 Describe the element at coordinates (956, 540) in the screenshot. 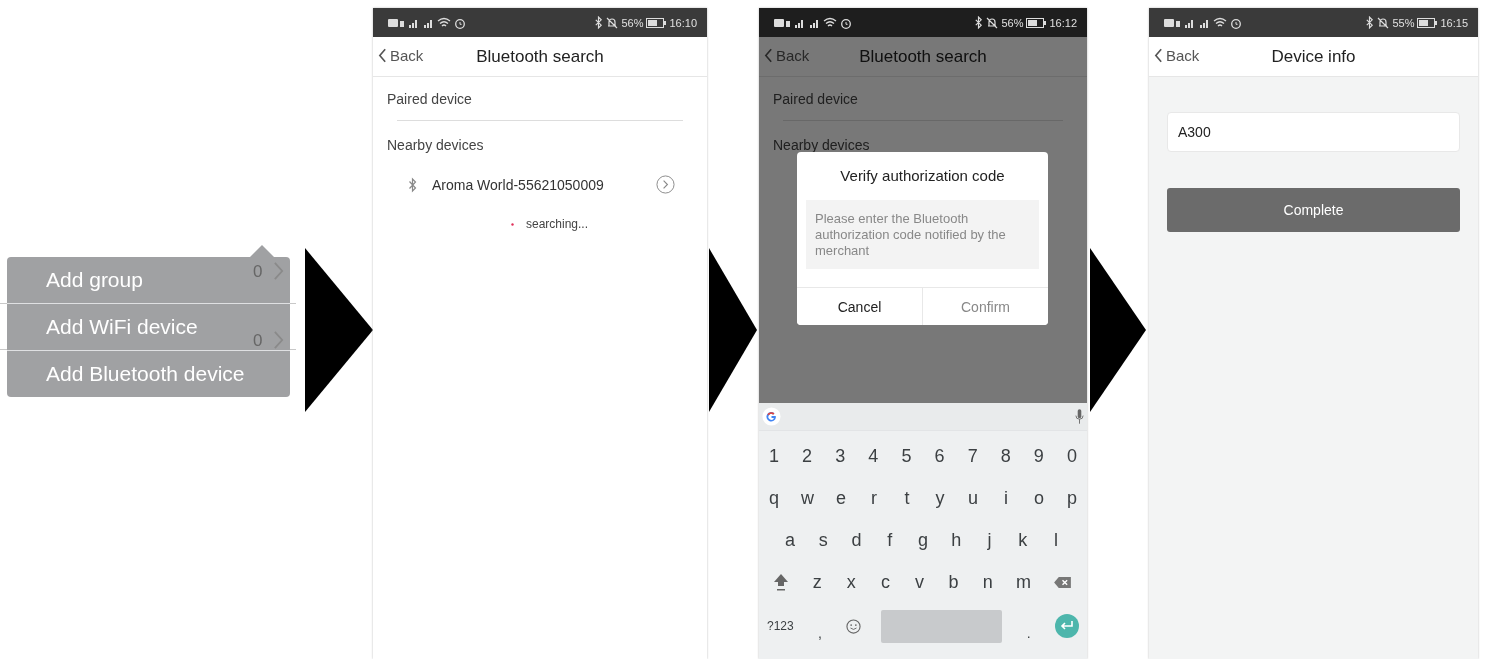

I see `keyboard-key: h` at that location.